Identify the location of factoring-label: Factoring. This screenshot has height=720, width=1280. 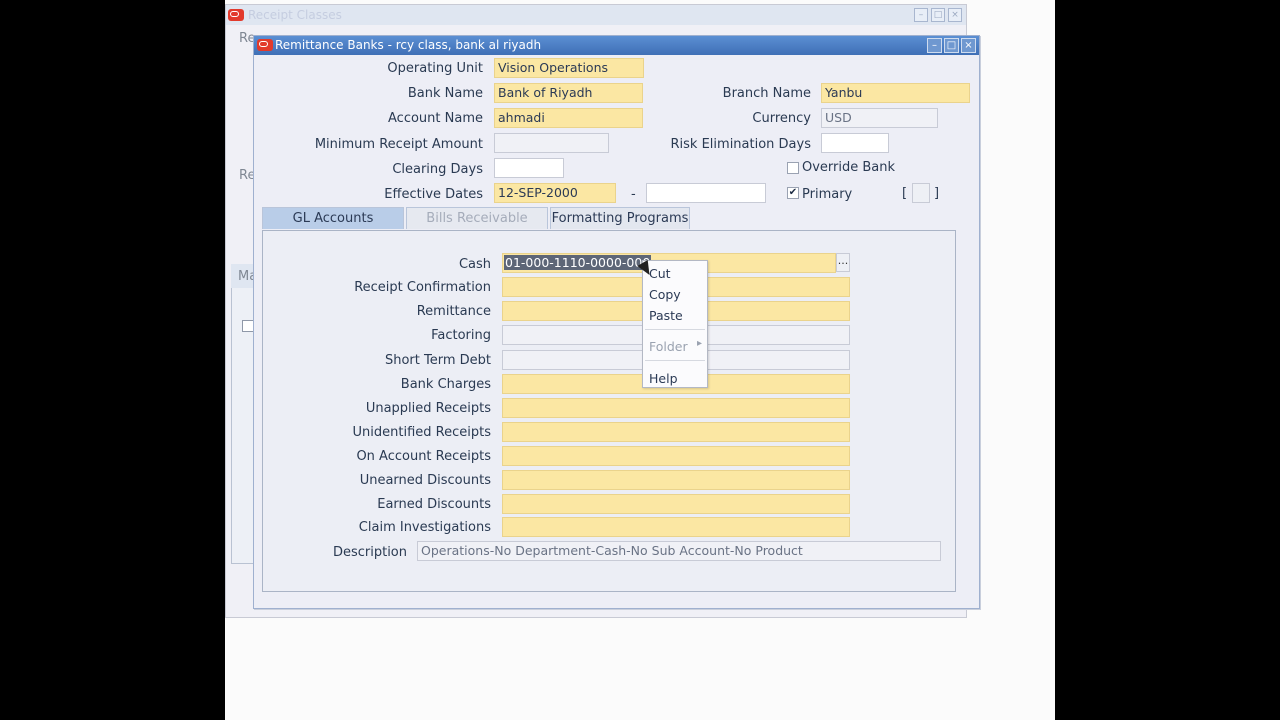
(461, 335).